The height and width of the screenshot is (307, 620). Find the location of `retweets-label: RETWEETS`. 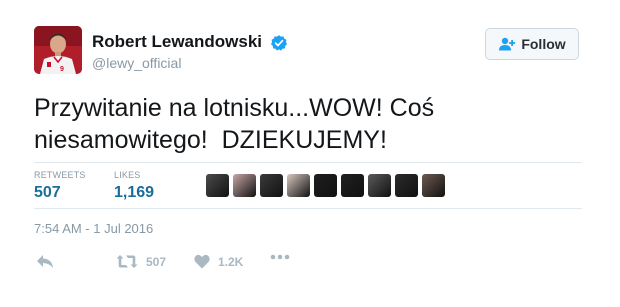

retweets-label: RETWEETS is located at coordinates (60, 175).